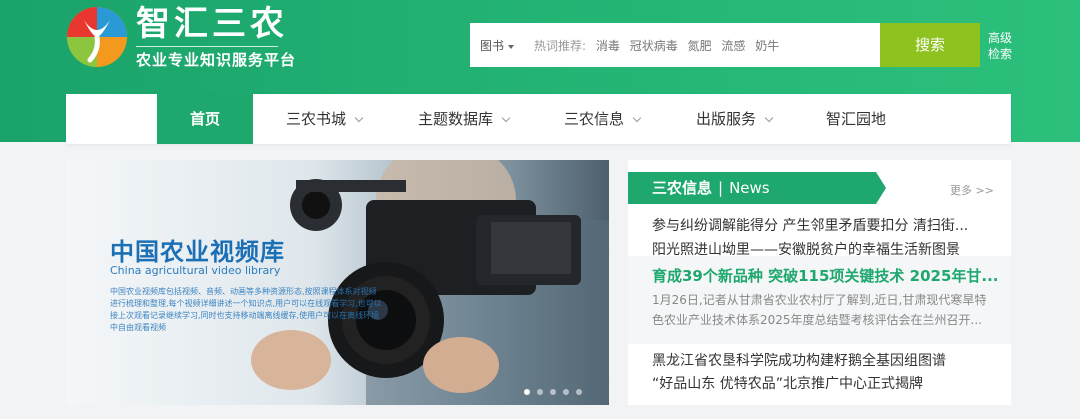 Image resolution: width=1080 pixels, height=419 pixels. I want to click on brand-divider, so click(207, 46).